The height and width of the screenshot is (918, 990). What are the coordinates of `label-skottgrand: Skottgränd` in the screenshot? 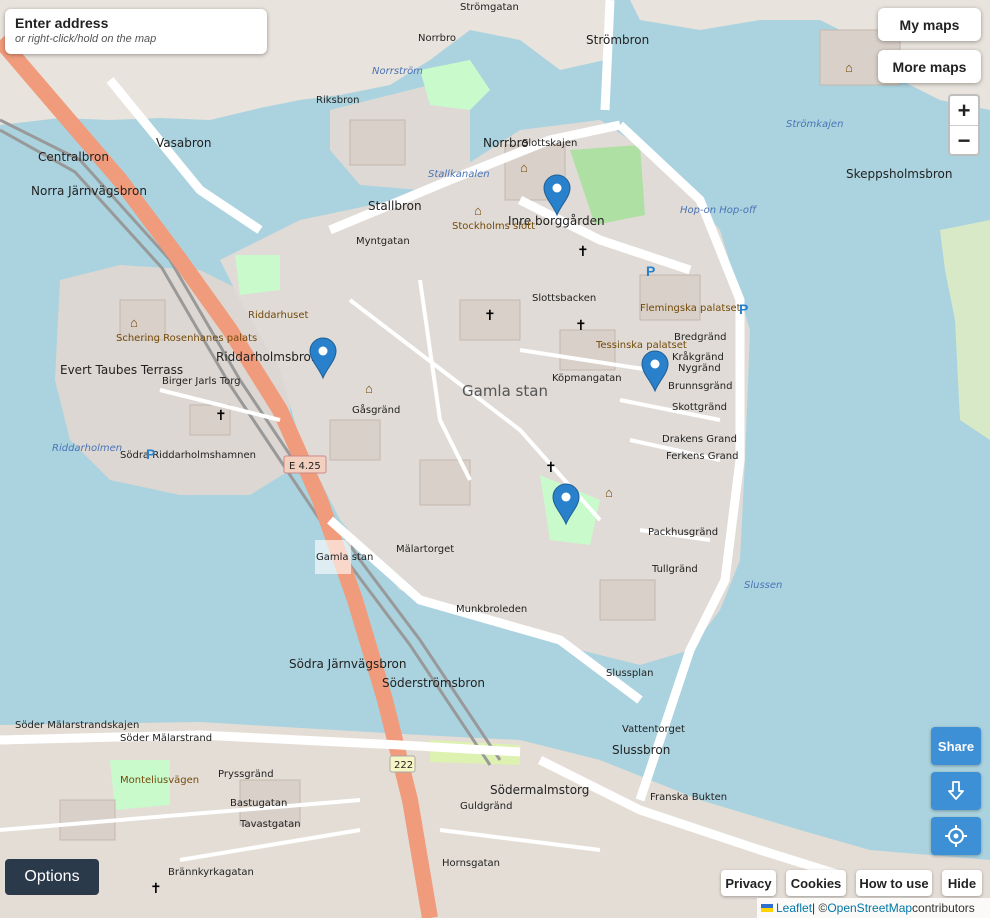 It's located at (699, 407).